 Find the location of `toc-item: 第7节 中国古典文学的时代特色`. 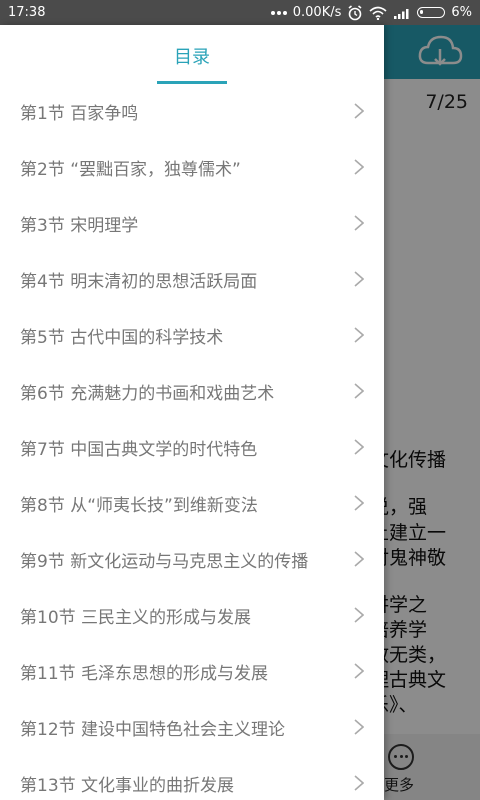

toc-item: 第7节 中国古典文学的时代特色 is located at coordinates (192, 447).